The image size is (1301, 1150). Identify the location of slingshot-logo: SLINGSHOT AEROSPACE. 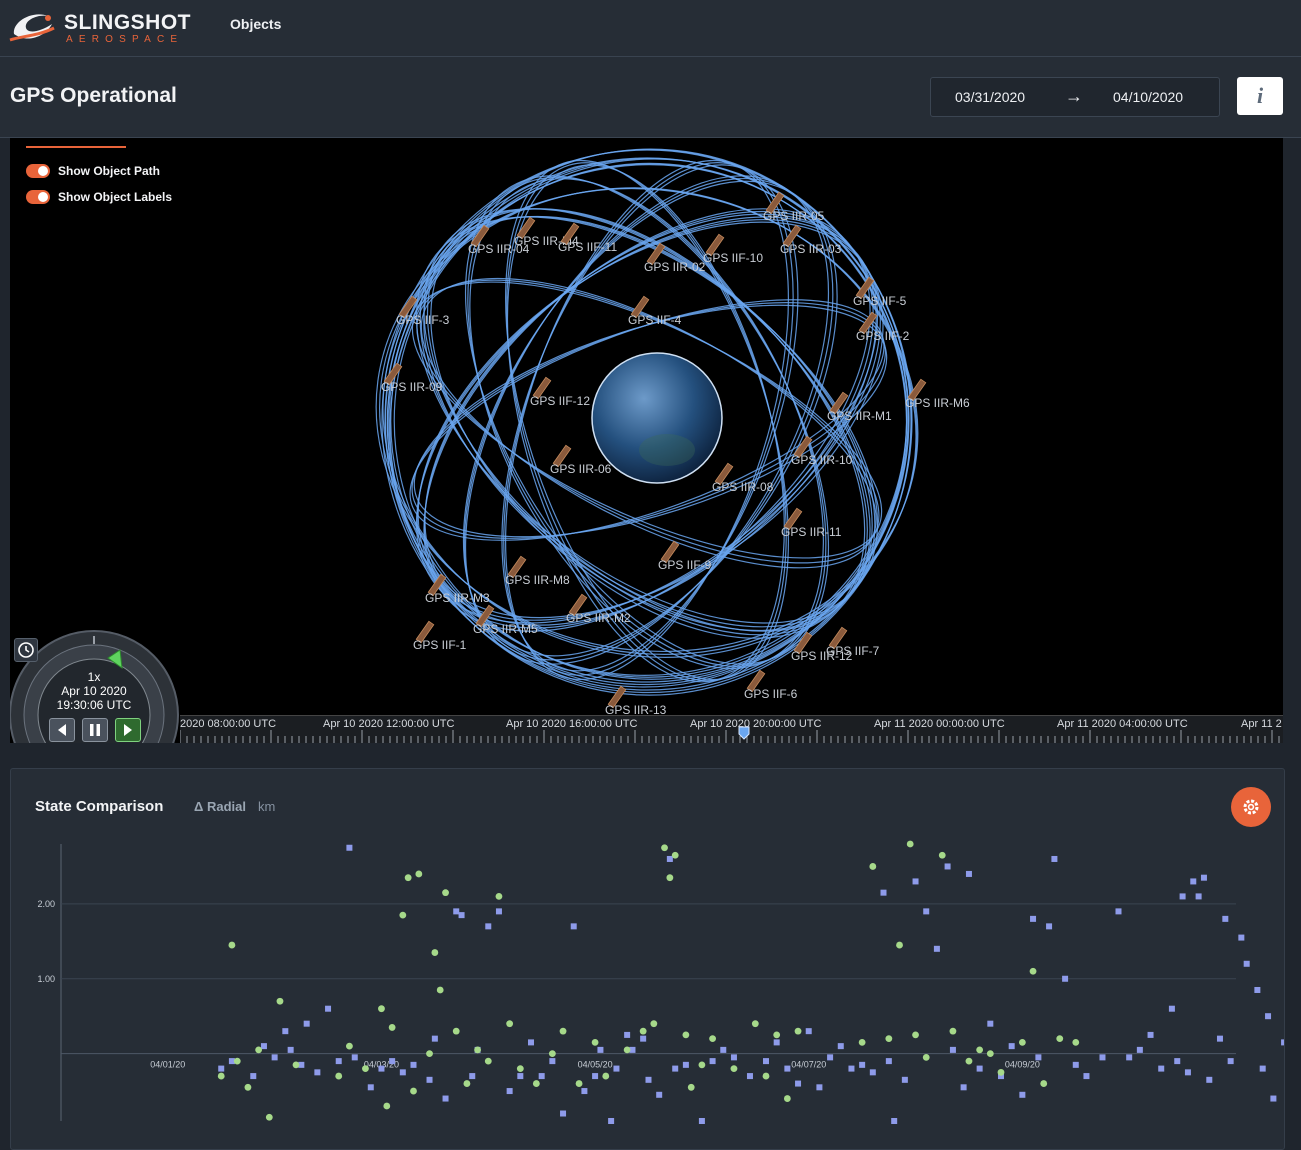
(99, 27).